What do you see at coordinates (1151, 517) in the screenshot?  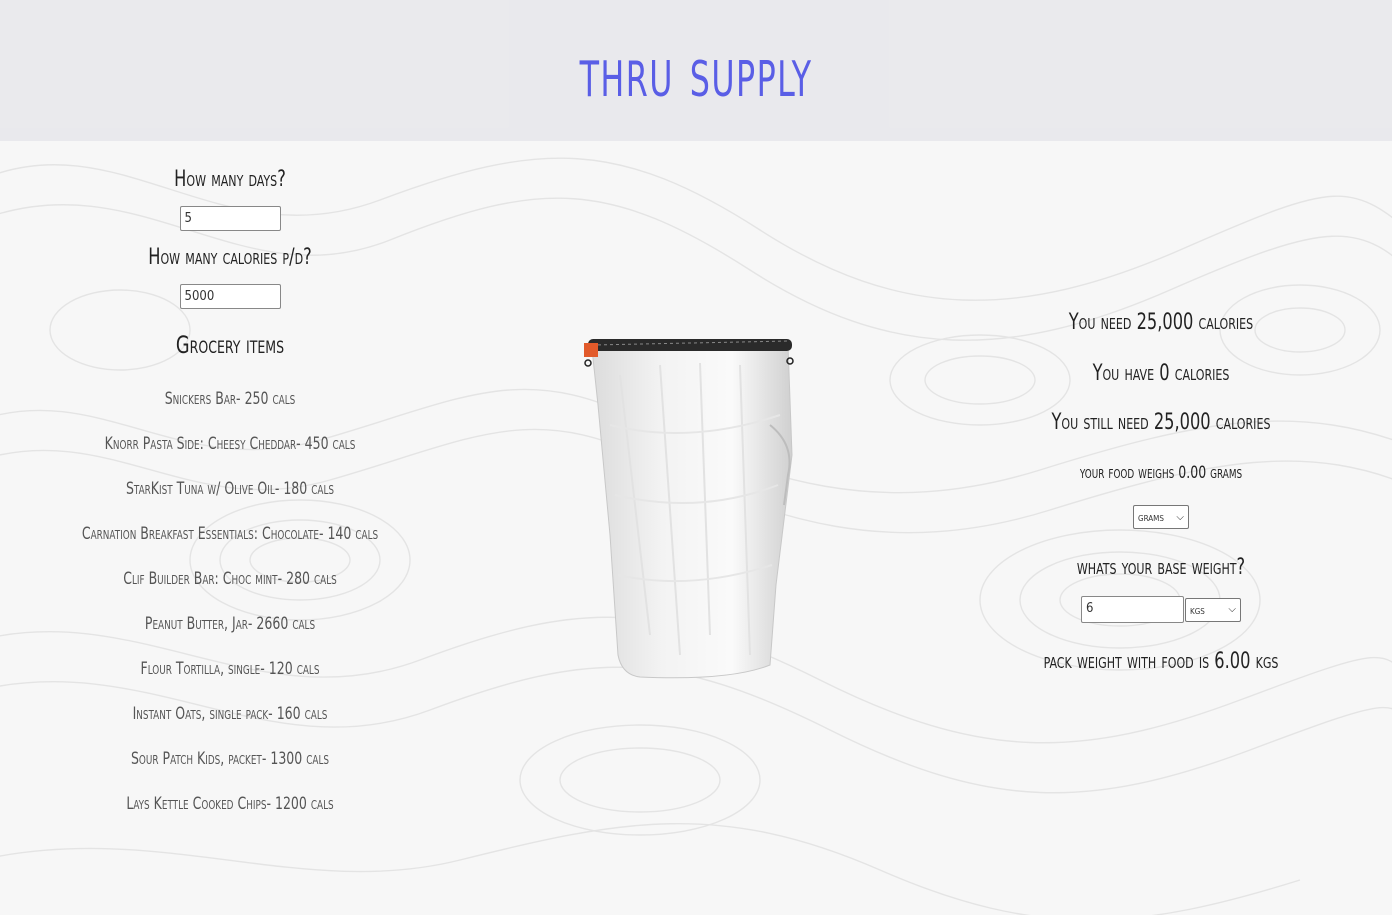 I see `food-weight-unit-value: grams` at bounding box center [1151, 517].